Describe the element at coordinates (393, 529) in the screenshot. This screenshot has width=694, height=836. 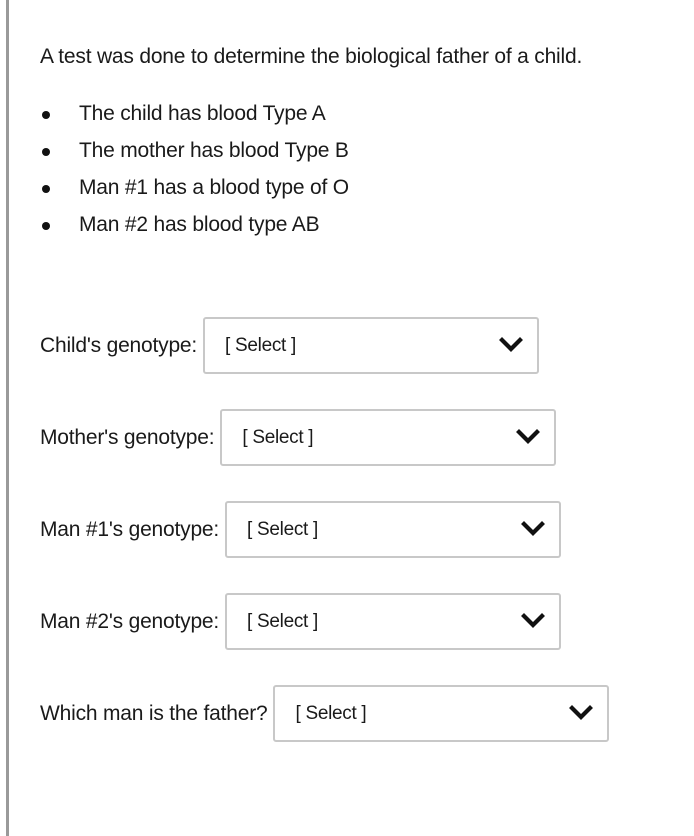
I see `man1-genotype-select: [ Select ]` at that location.